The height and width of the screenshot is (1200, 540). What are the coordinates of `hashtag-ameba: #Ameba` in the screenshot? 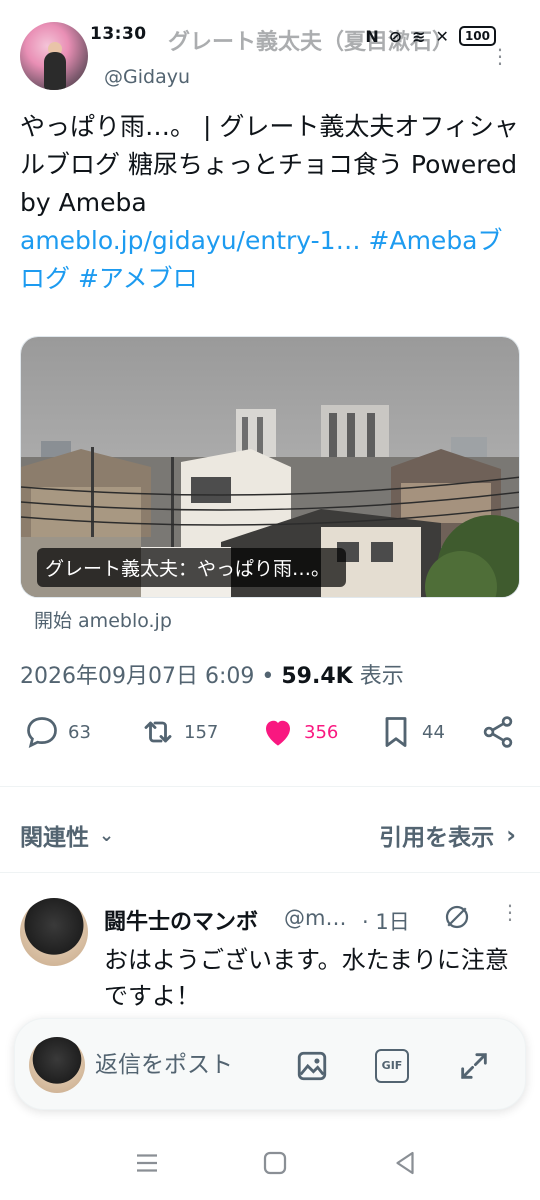 It's located at (423, 240).